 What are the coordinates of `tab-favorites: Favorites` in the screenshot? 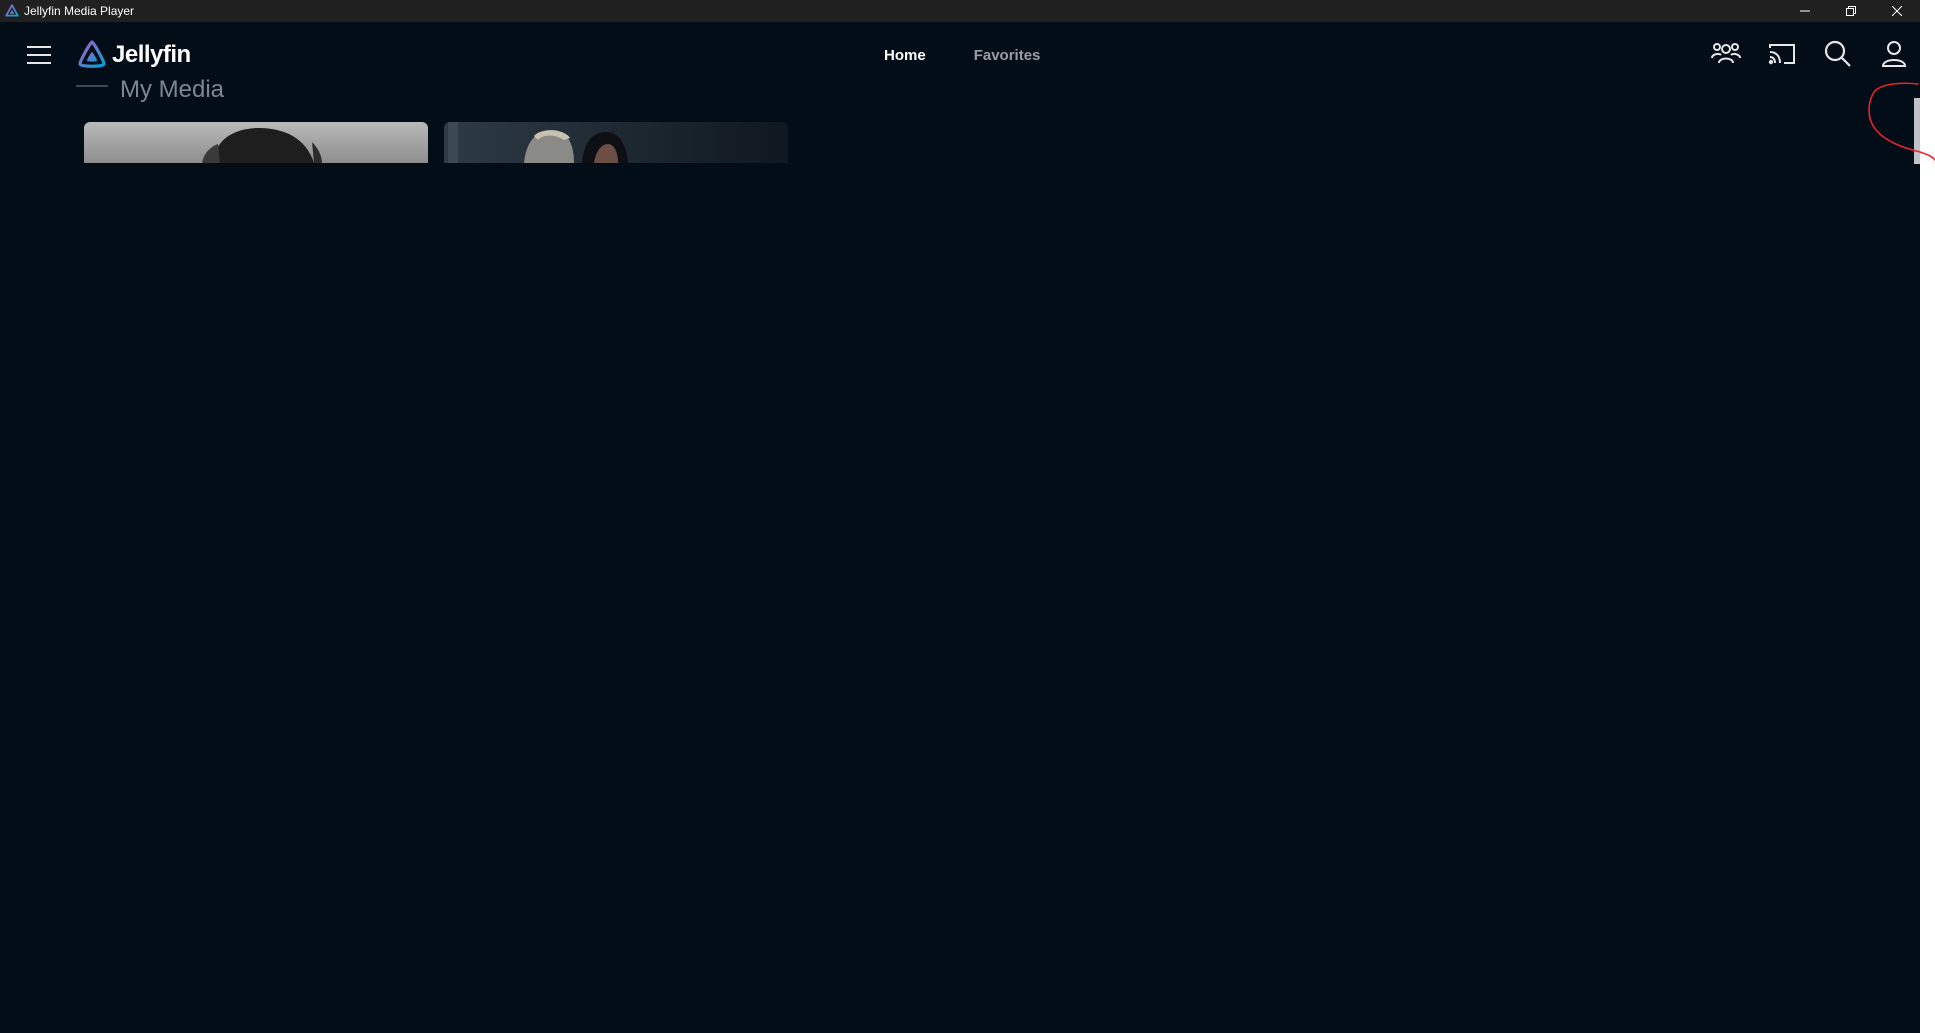 It's located at (1007, 56).